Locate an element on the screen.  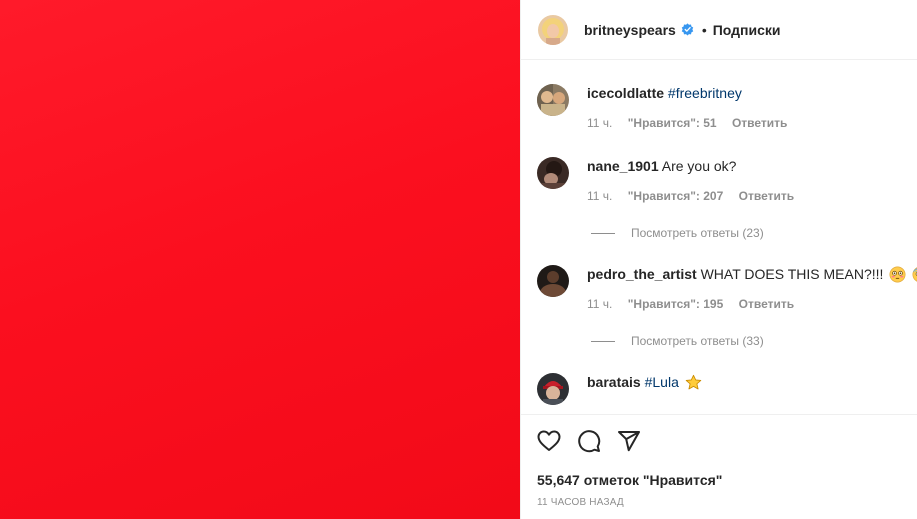
author-username: britneyspears is located at coordinates (630, 30).